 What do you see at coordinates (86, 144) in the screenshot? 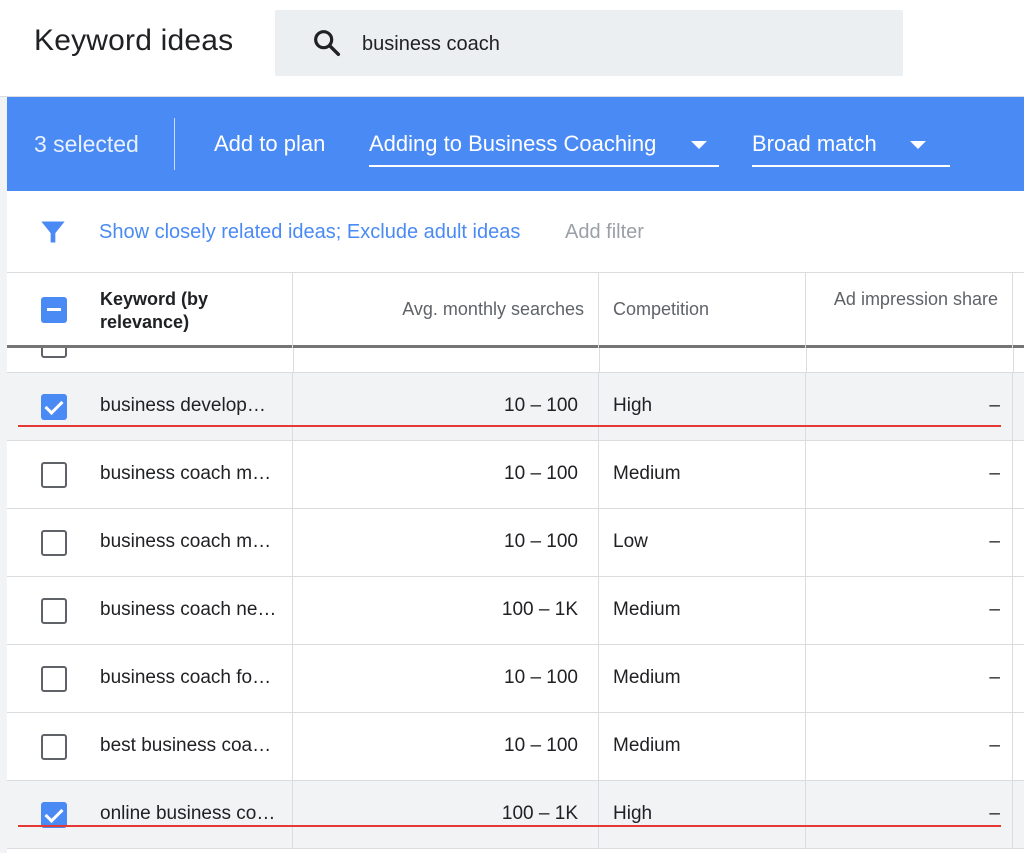
I see `selected-count: 3 selected` at bounding box center [86, 144].